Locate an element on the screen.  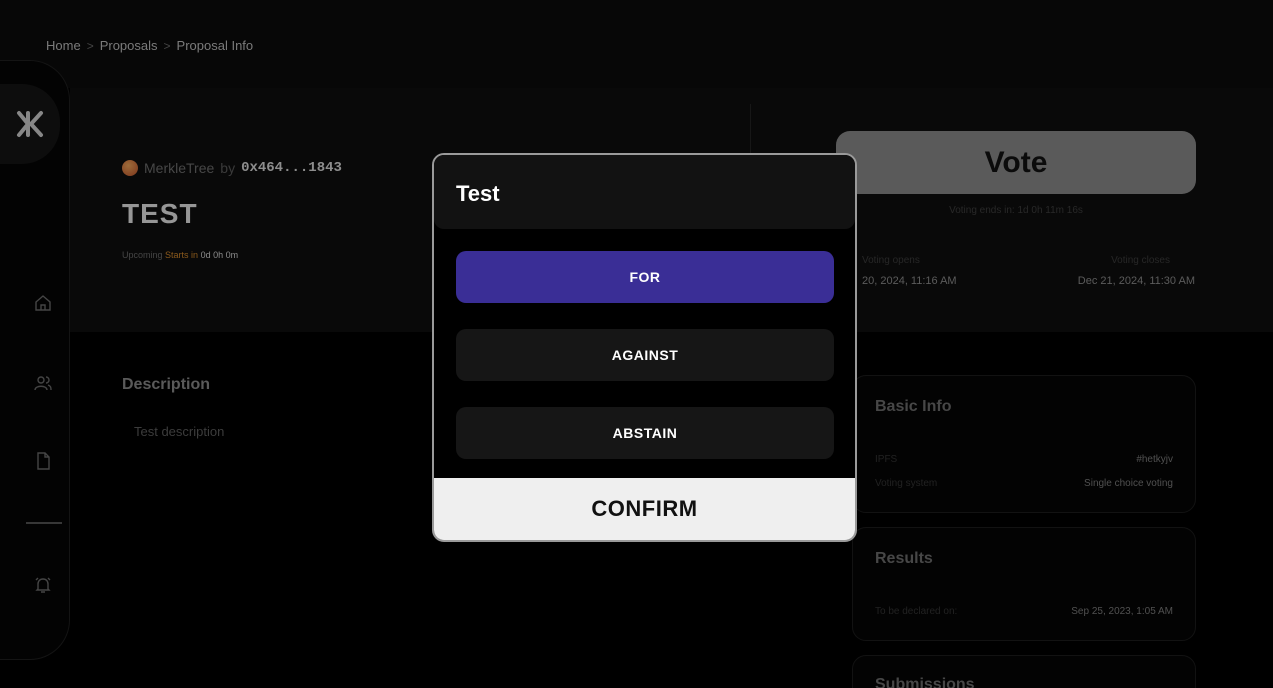
confirm-button: CONFIRM is located at coordinates (644, 509).